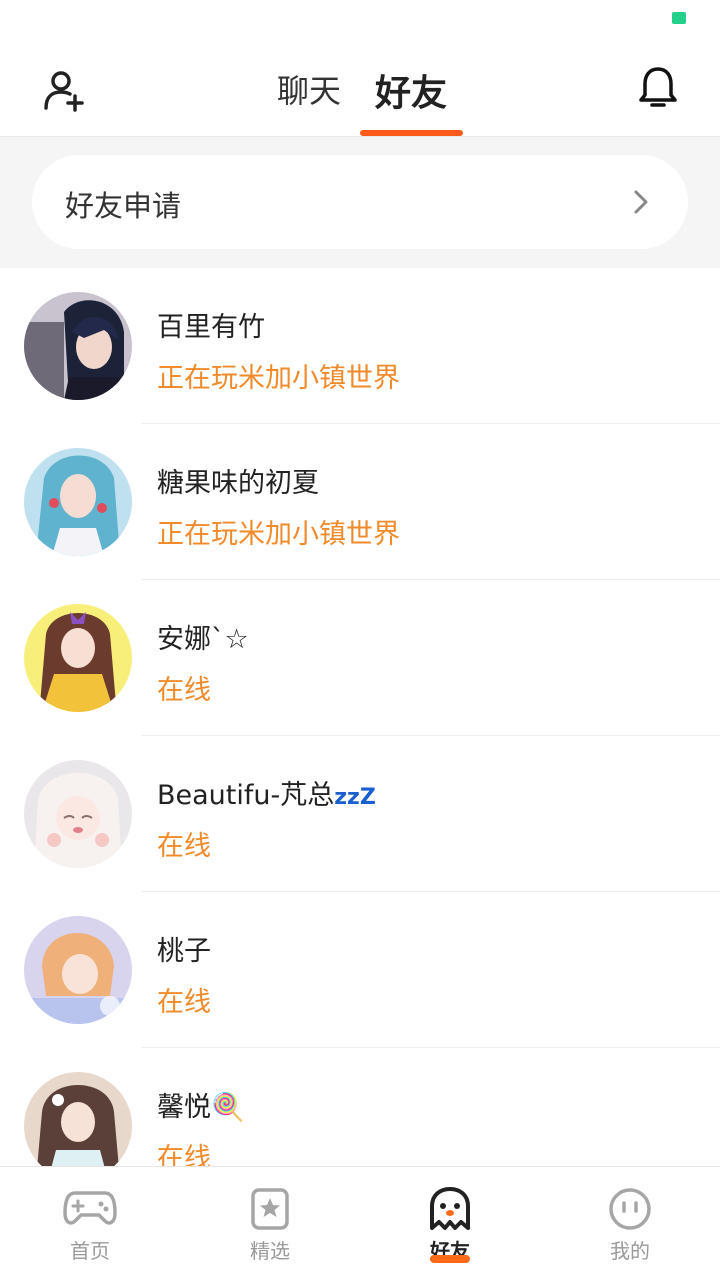 The height and width of the screenshot is (1280, 720). I want to click on sleeping-zzz-icon: zzZ, so click(355, 797).